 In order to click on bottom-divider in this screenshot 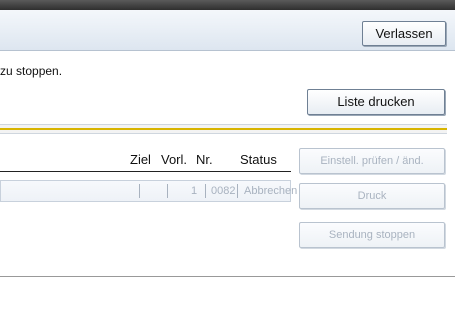, I will do `click(227, 276)`.